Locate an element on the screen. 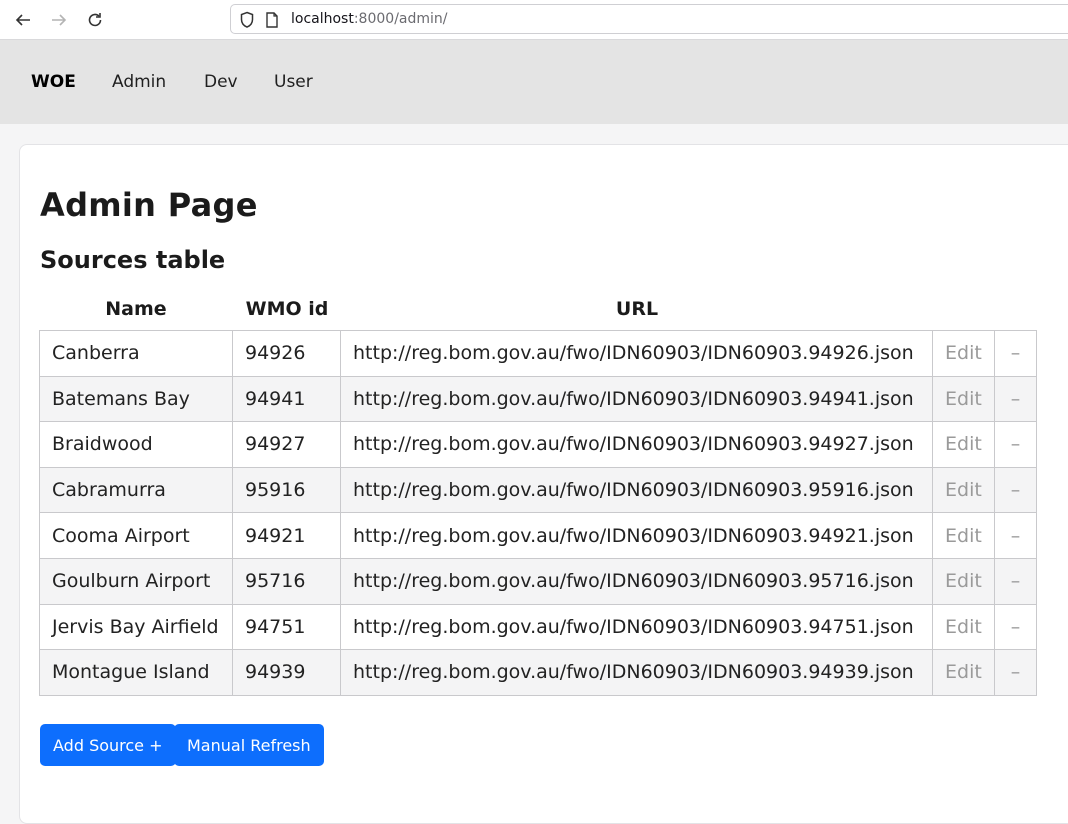 The width and height of the screenshot is (1068, 824). url-text: localhost:8000/admin/ is located at coordinates (369, 19).